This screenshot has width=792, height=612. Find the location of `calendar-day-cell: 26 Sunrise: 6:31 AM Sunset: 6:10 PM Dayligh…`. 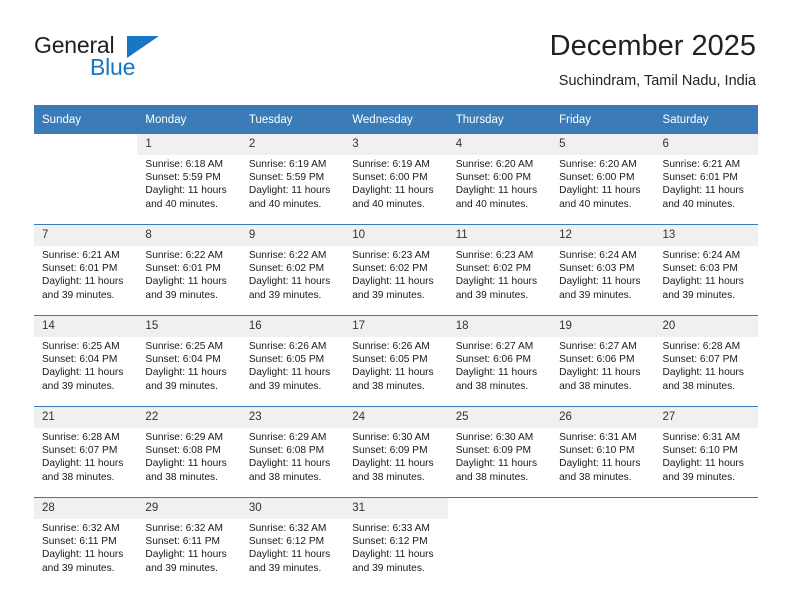

calendar-day-cell: 26 Sunrise: 6:31 AM Sunset: 6:10 PM Dayligh… is located at coordinates (603, 452).